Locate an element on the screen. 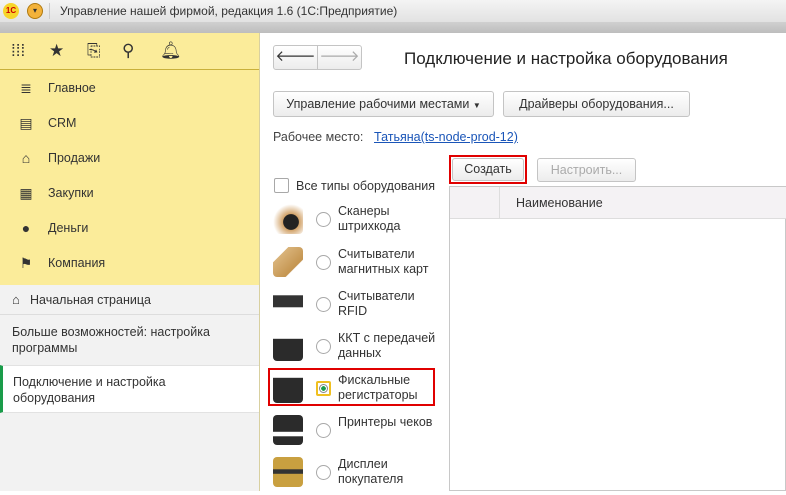 The width and height of the screenshot is (786, 495). main-menu-button: ▾ is located at coordinates (35, 11).